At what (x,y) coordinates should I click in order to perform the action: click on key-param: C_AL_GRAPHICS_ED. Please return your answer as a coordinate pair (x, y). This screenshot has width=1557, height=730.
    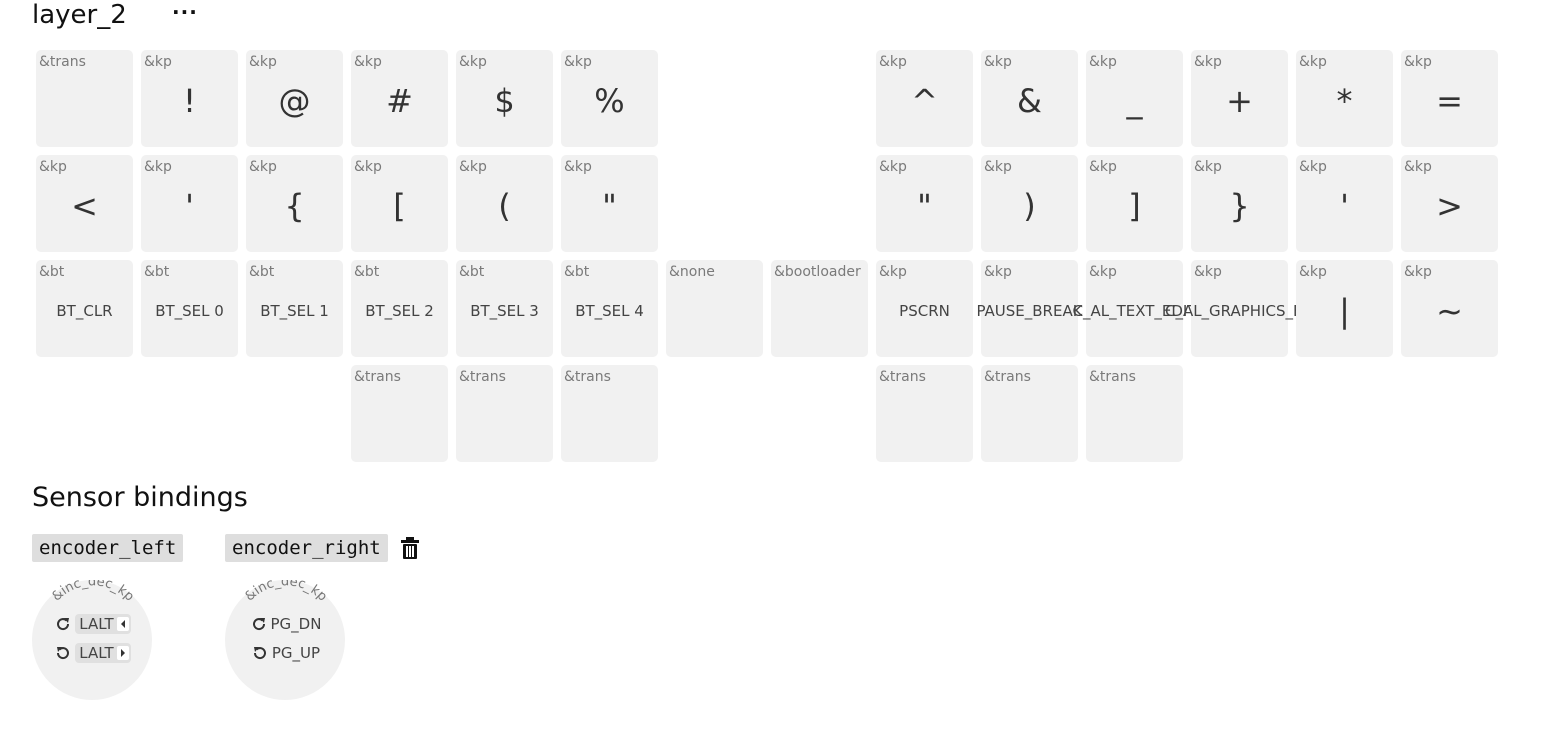
    Looking at the image, I should click on (1239, 311).